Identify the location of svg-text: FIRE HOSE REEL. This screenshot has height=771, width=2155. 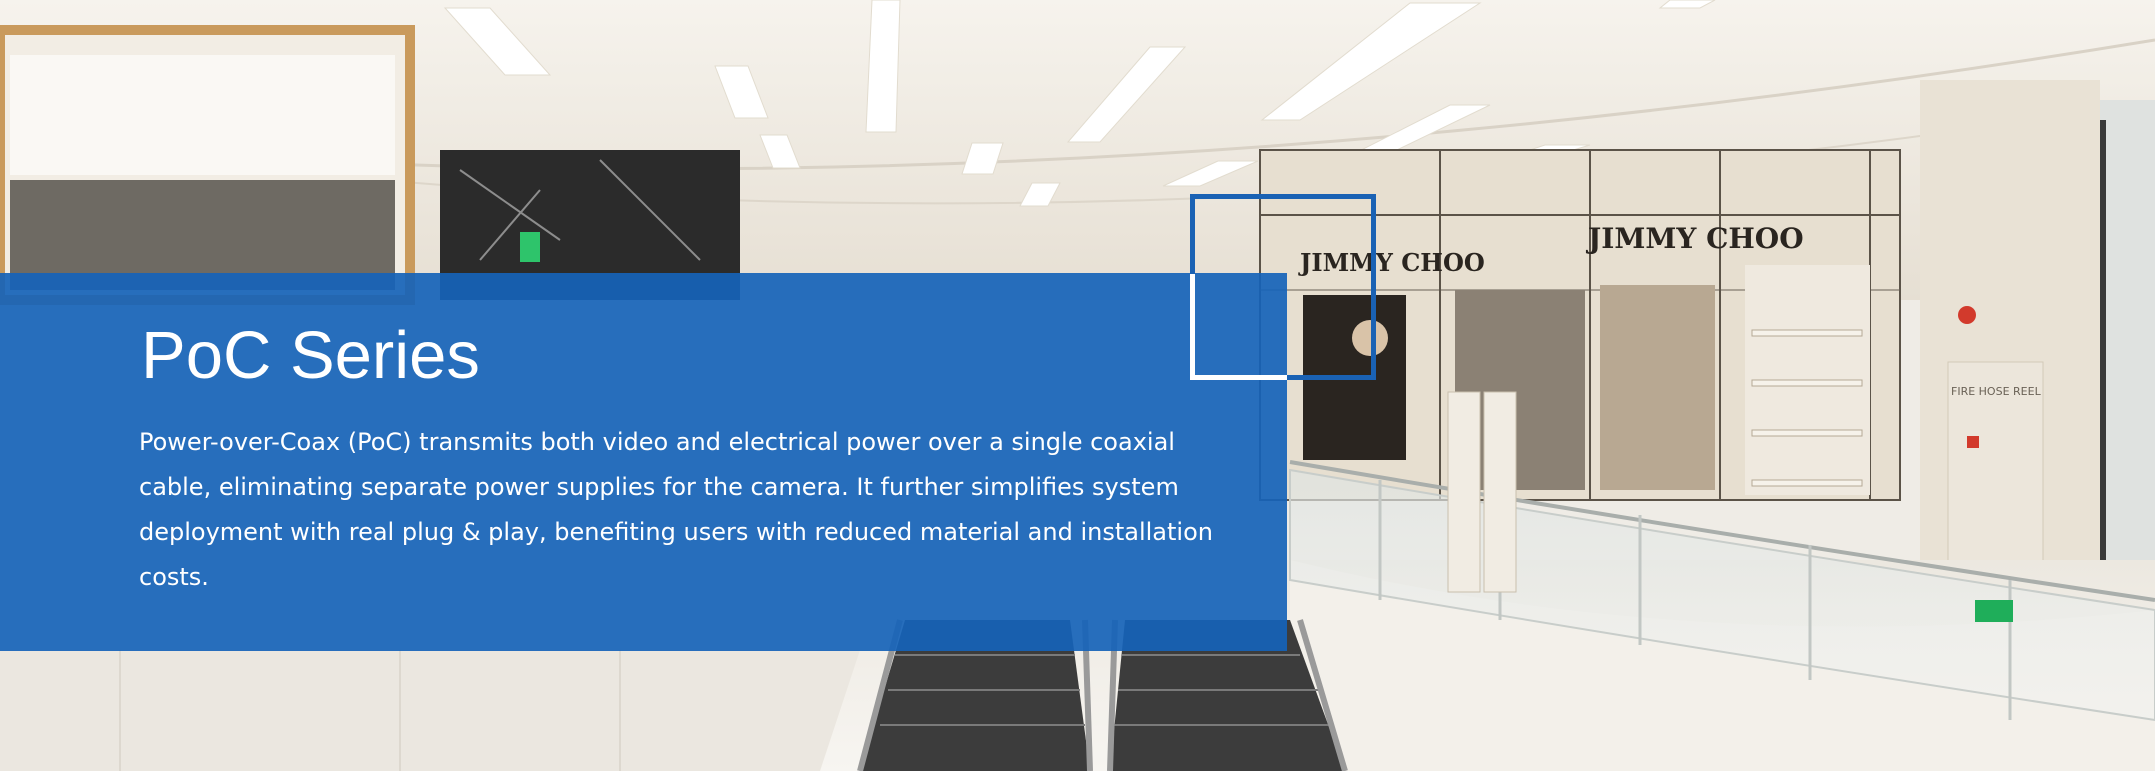
(1996, 391).